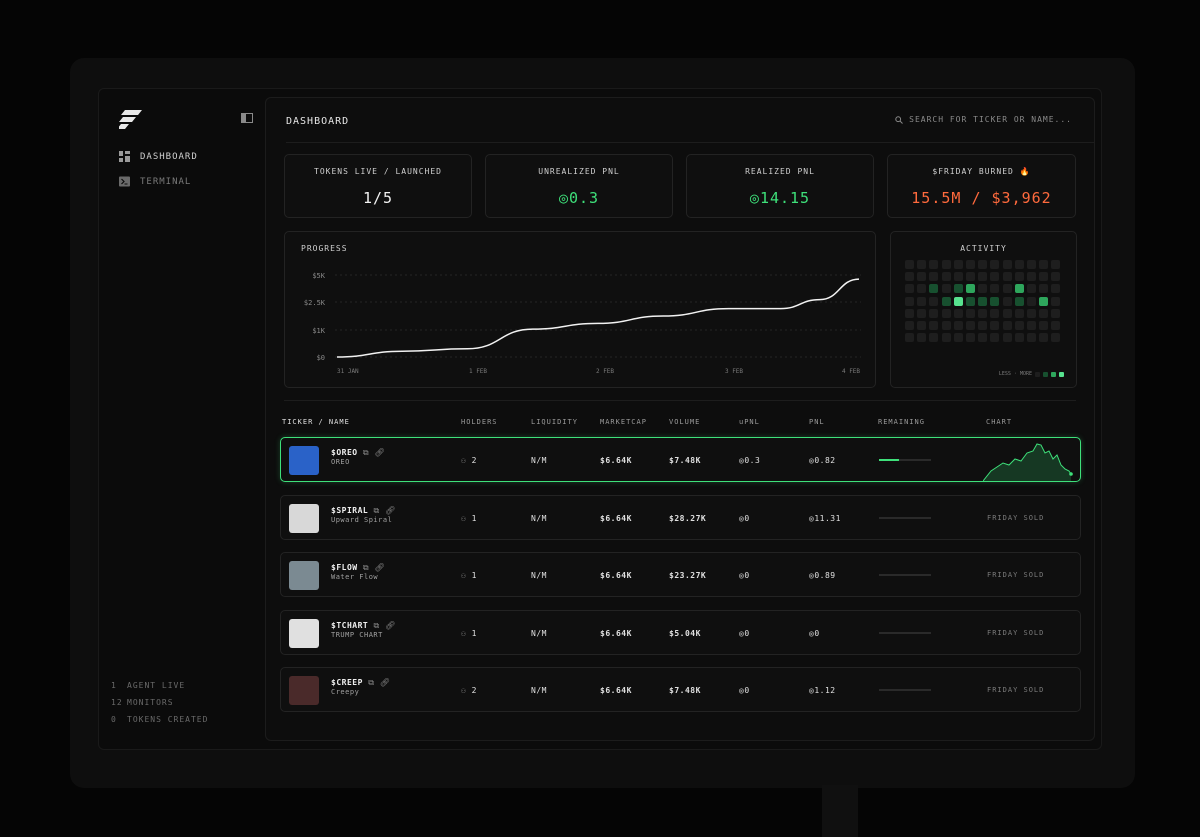 This screenshot has width=1200, height=837. Describe the element at coordinates (360, 687) in the screenshot. I see `ticker-cell: $CREEP ⧉ 🔗︎ Creepy` at that location.